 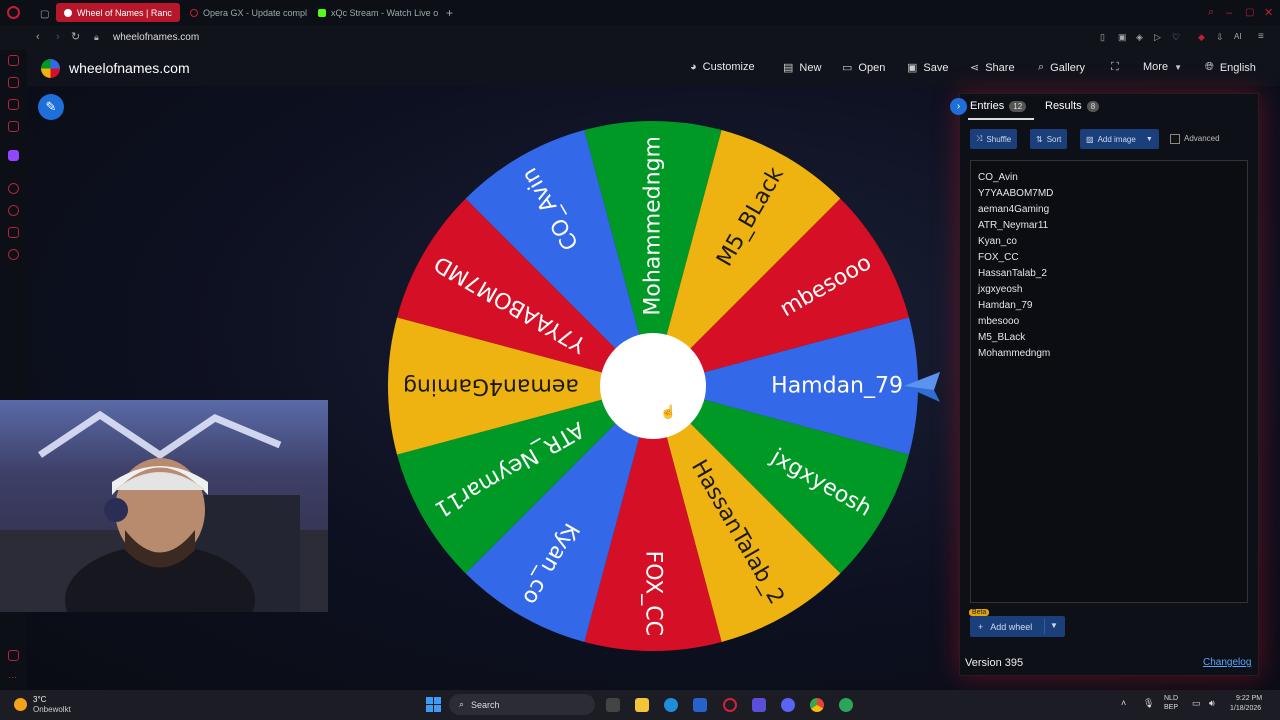 What do you see at coordinates (20, 704) in the screenshot?
I see `weather-icon` at bounding box center [20, 704].